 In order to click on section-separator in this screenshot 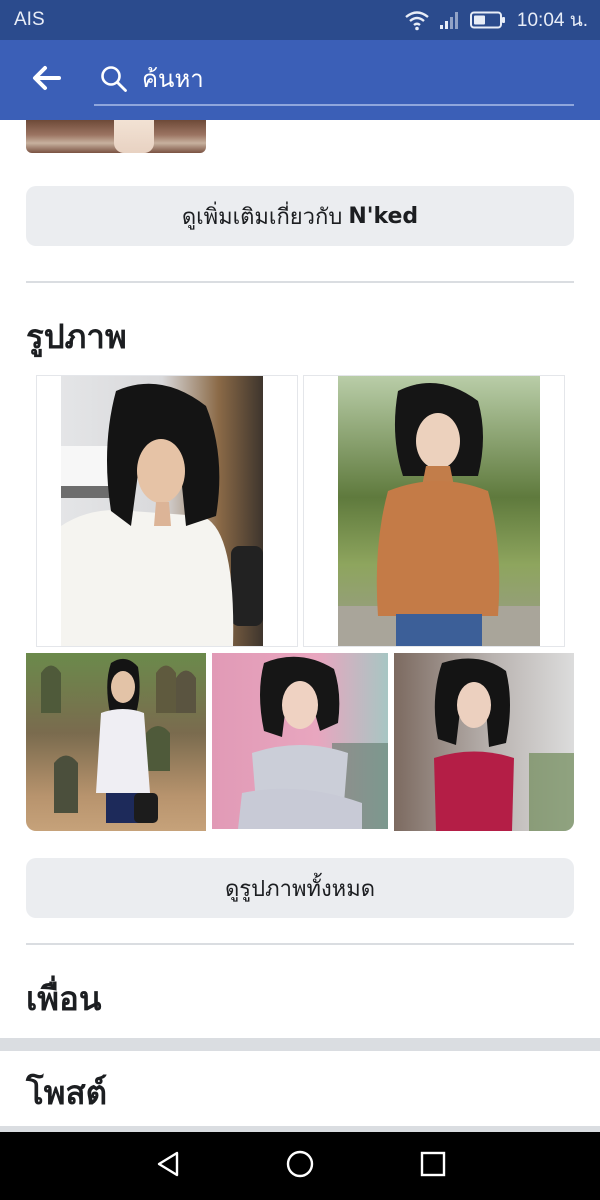, I will do `click(300, 1044)`.